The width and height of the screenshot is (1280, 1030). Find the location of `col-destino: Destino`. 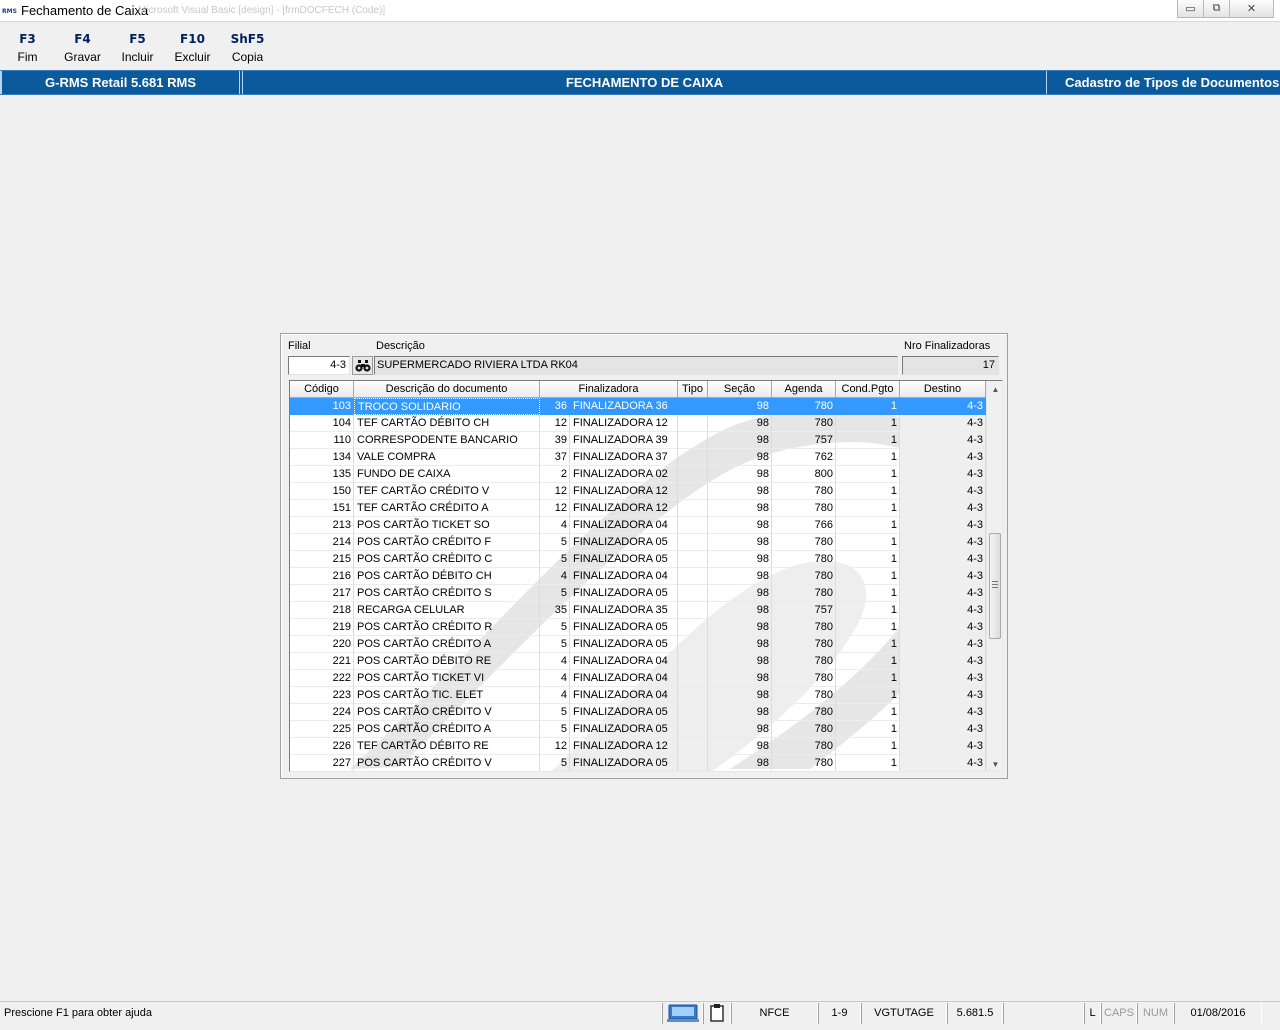

col-destino: Destino is located at coordinates (943, 389).